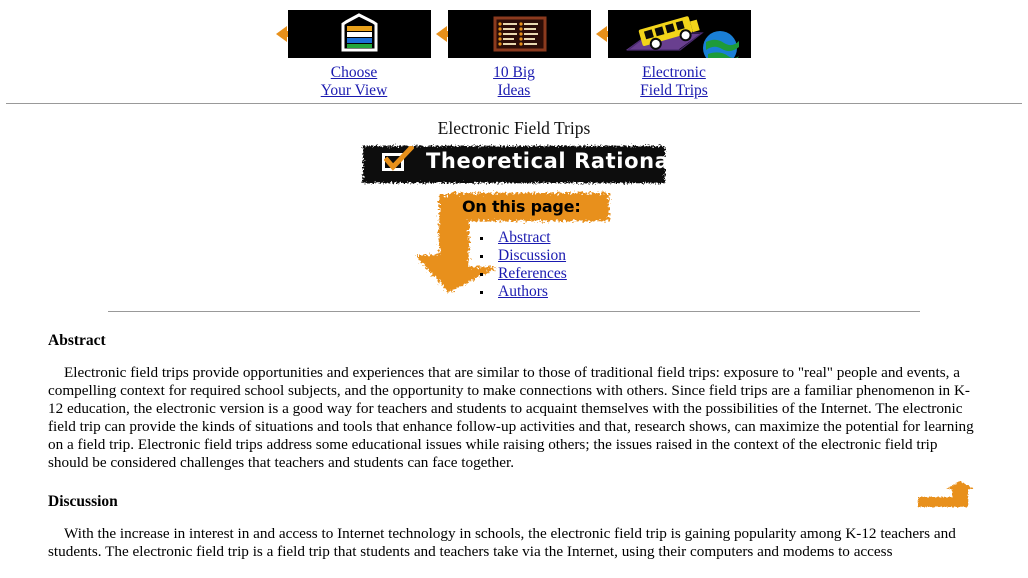 The width and height of the screenshot is (1028, 578). What do you see at coordinates (77, 340) in the screenshot?
I see `abstract-heading: Abstract` at bounding box center [77, 340].